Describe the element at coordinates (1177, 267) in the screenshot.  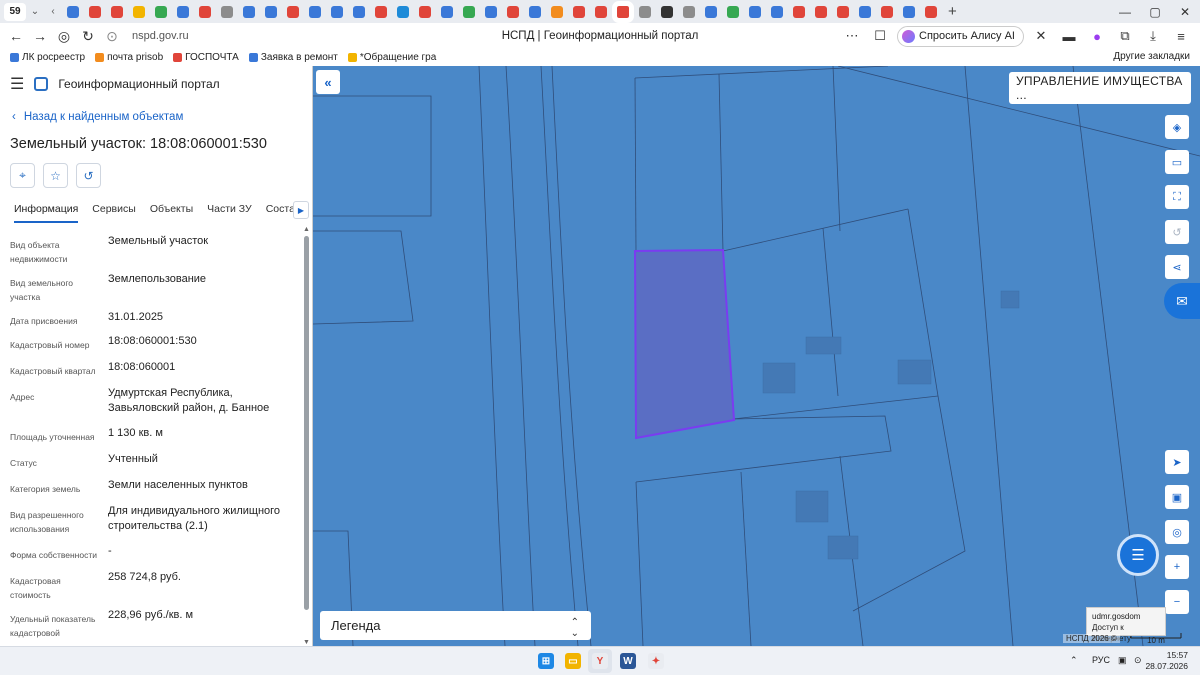
I see `share-button: ⋖` at that location.